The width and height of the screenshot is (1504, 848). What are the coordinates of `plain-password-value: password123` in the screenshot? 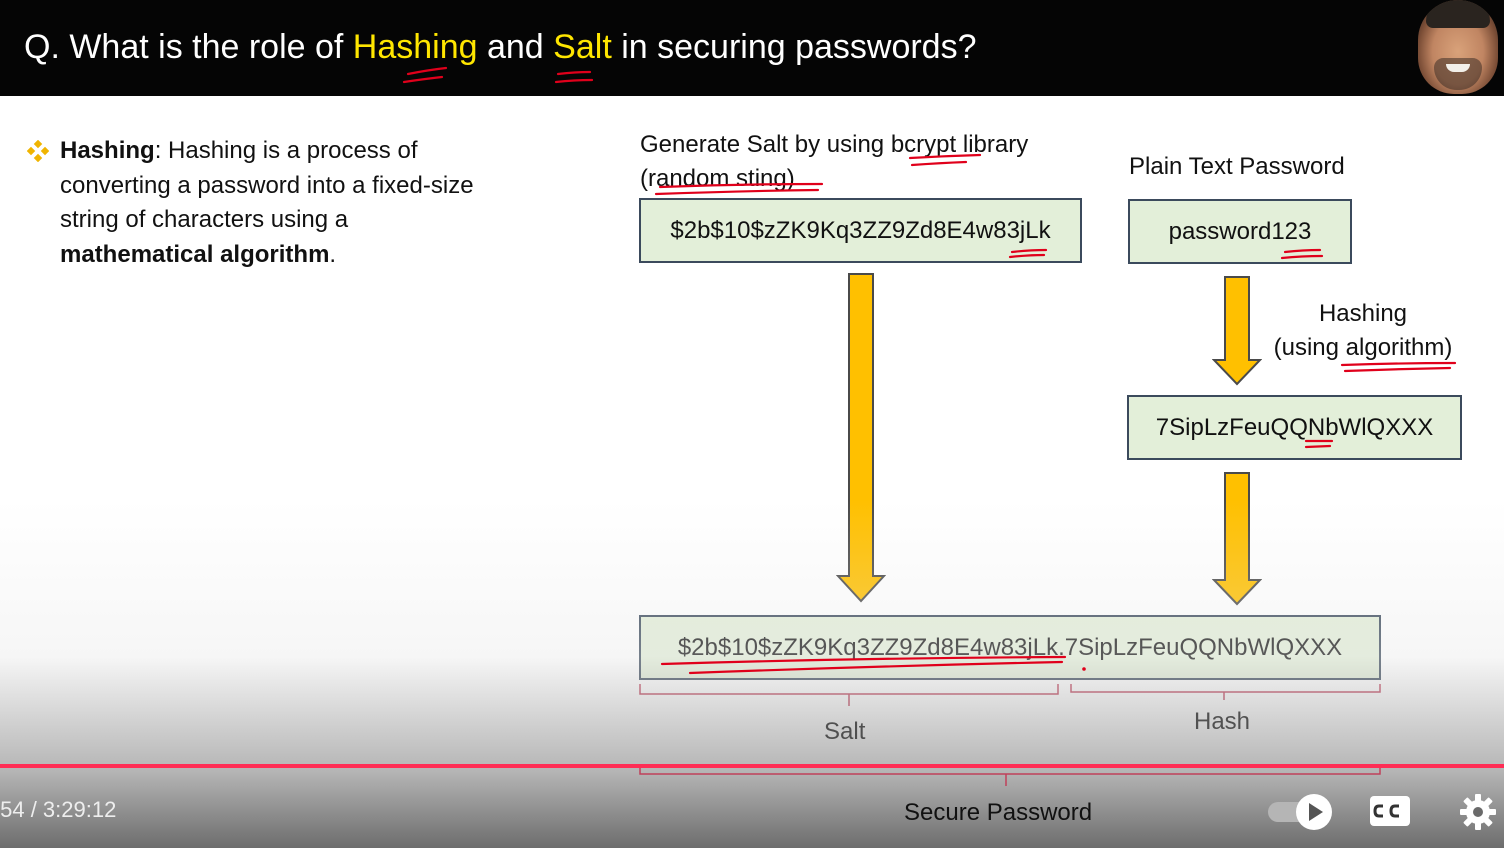 It's located at (1240, 231).